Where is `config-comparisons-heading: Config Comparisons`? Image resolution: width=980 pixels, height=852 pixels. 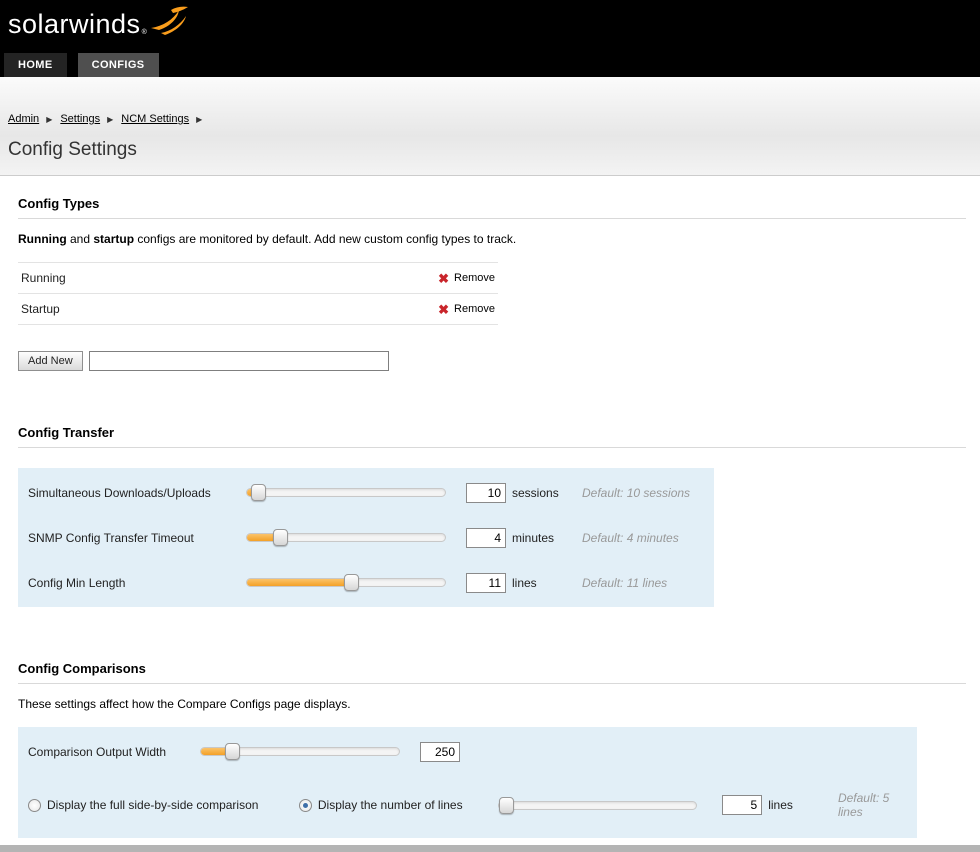 config-comparisons-heading: Config Comparisons is located at coordinates (492, 662).